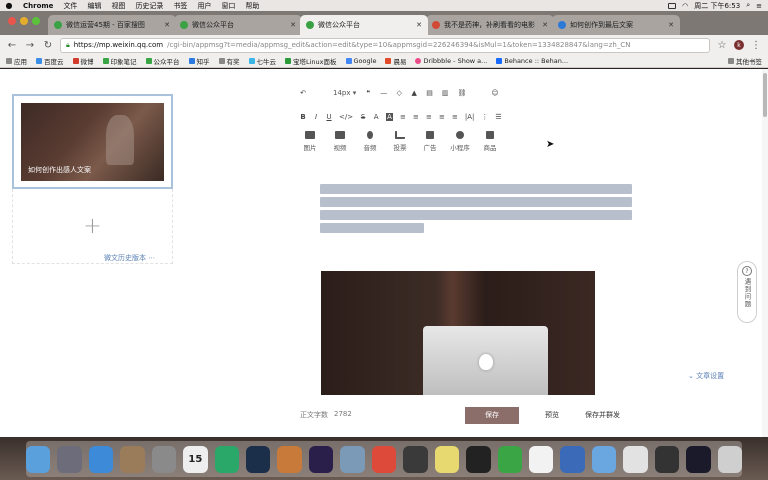 Image resolution: width=768 pixels, height=480 pixels. Describe the element at coordinates (476, 210) in the screenshot. I see `selected-text-block` at that location.